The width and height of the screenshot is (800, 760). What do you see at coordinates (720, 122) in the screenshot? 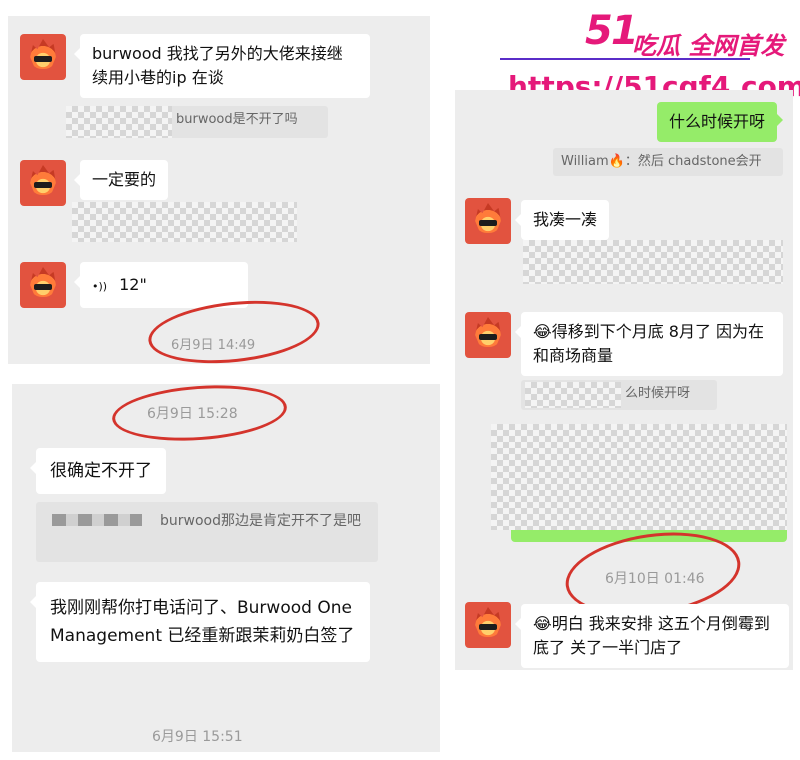
I see `sent-message-bubble: 什么时候开呀` at bounding box center [720, 122].